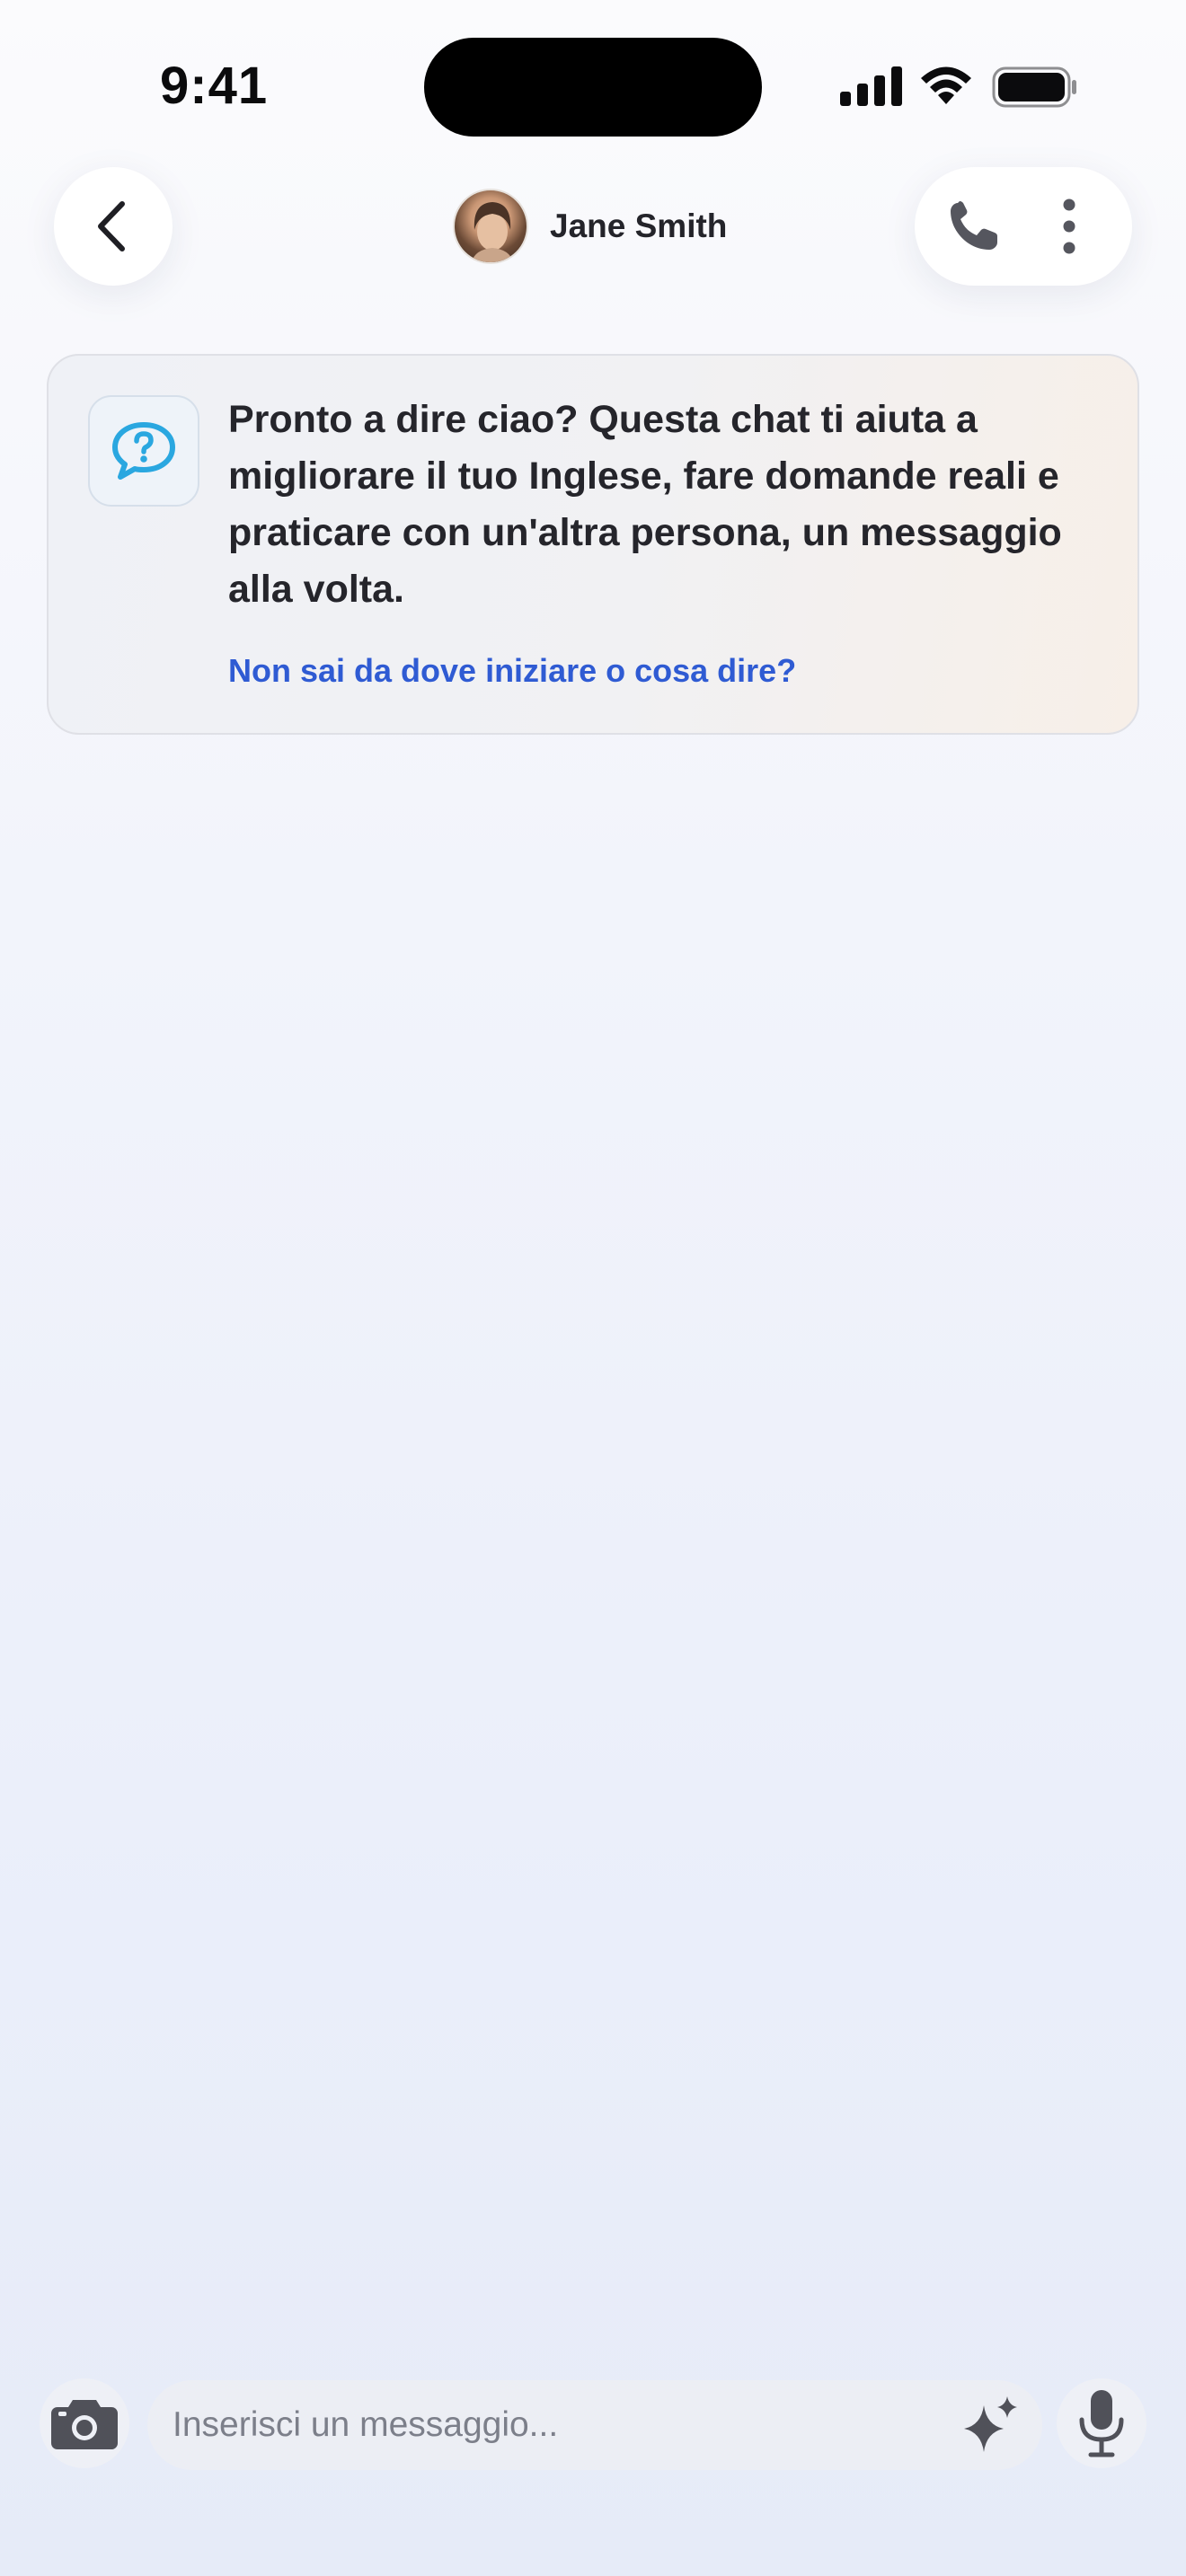 The width and height of the screenshot is (1186, 2576). I want to click on status-time: 9:41, so click(214, 86).